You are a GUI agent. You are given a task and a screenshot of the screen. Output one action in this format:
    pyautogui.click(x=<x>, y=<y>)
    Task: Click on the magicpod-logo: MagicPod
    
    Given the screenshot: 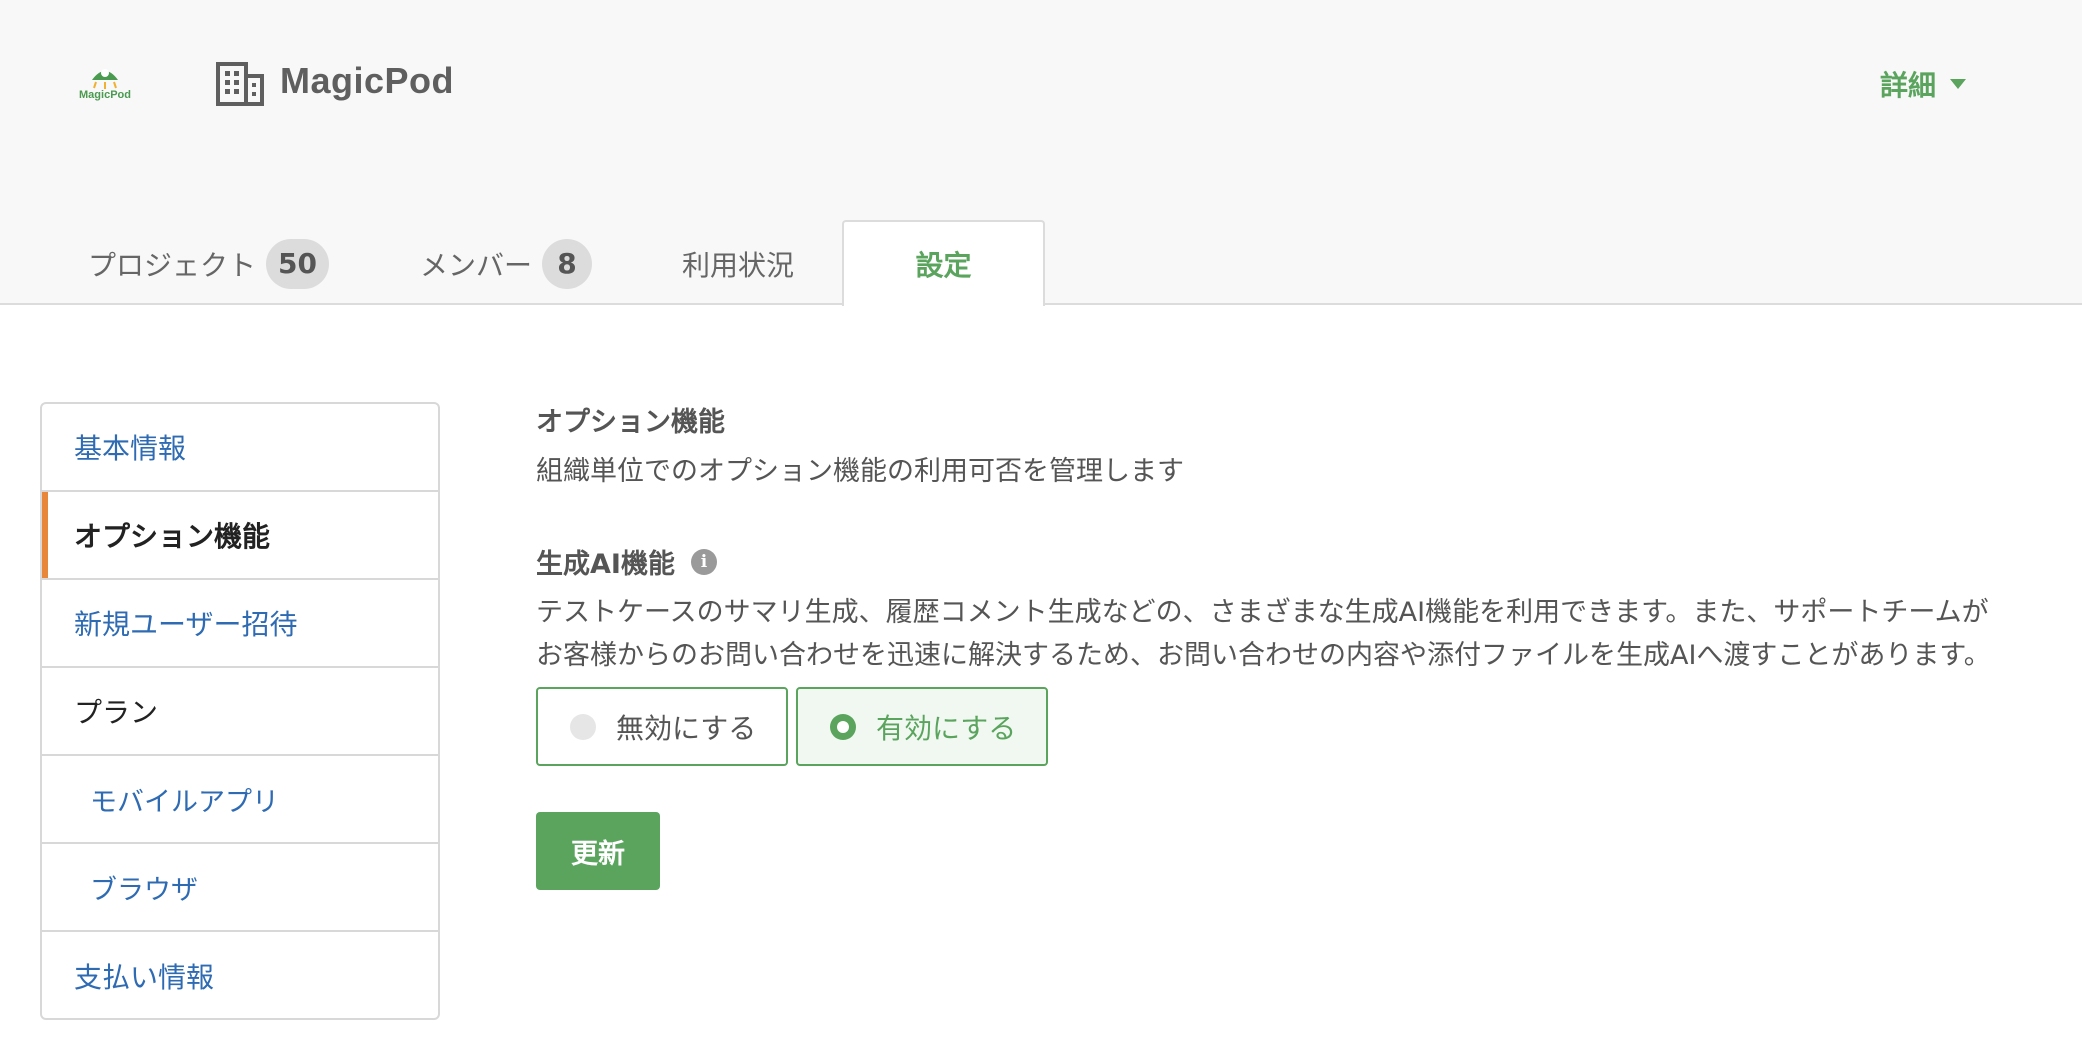 What is the action you would take?
    pyautogui.click(x=105, y=83)
    